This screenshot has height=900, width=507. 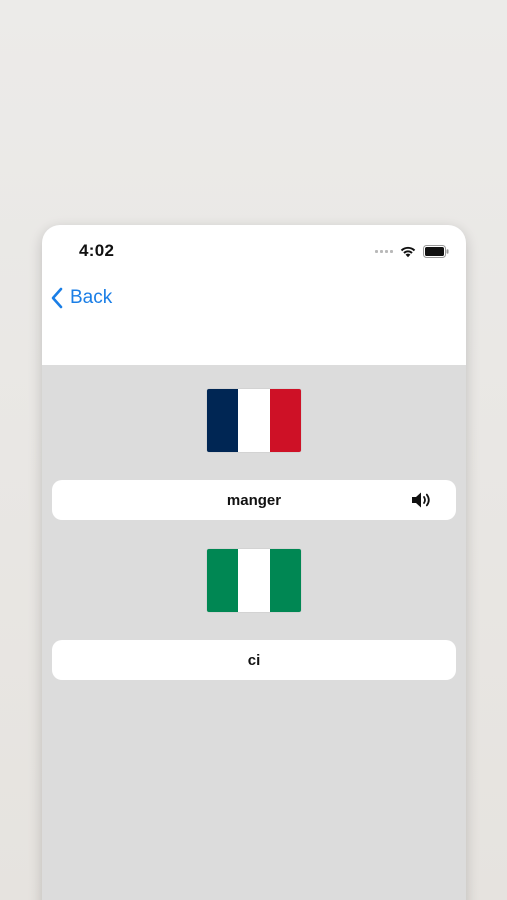 What do you see at coordinates (254, 420) in the screenshot?
I see `france-flag` at bounding box center [254, 420].